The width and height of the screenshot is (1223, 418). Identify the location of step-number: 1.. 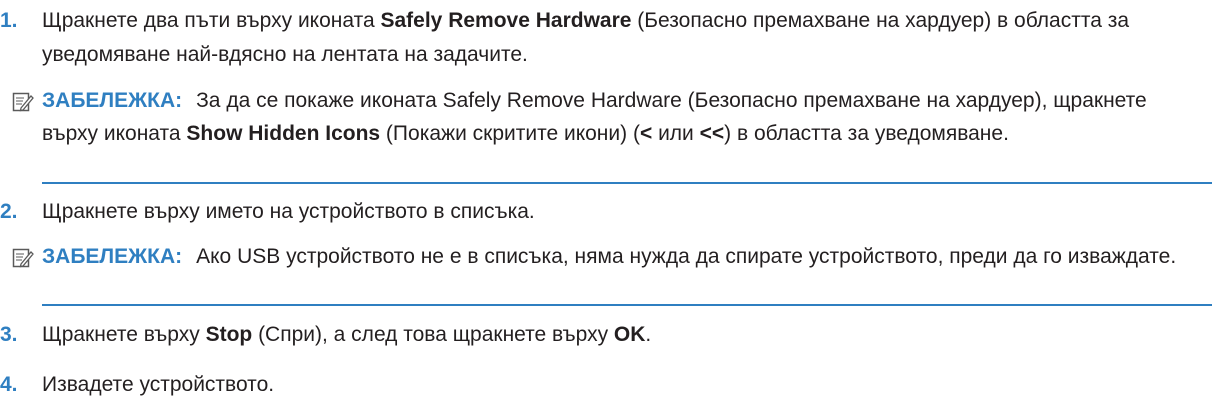
(9, 20).